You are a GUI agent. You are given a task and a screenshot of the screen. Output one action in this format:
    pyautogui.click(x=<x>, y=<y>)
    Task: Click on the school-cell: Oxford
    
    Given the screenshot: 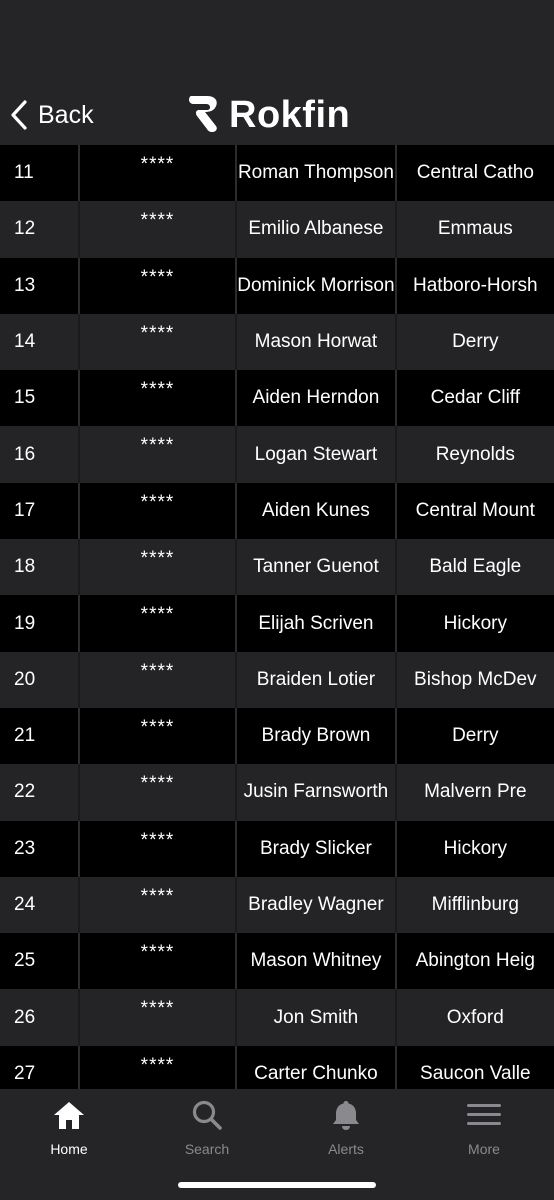 What is the action you would take?
    pyautogui.click(x=474, y=1017)
    